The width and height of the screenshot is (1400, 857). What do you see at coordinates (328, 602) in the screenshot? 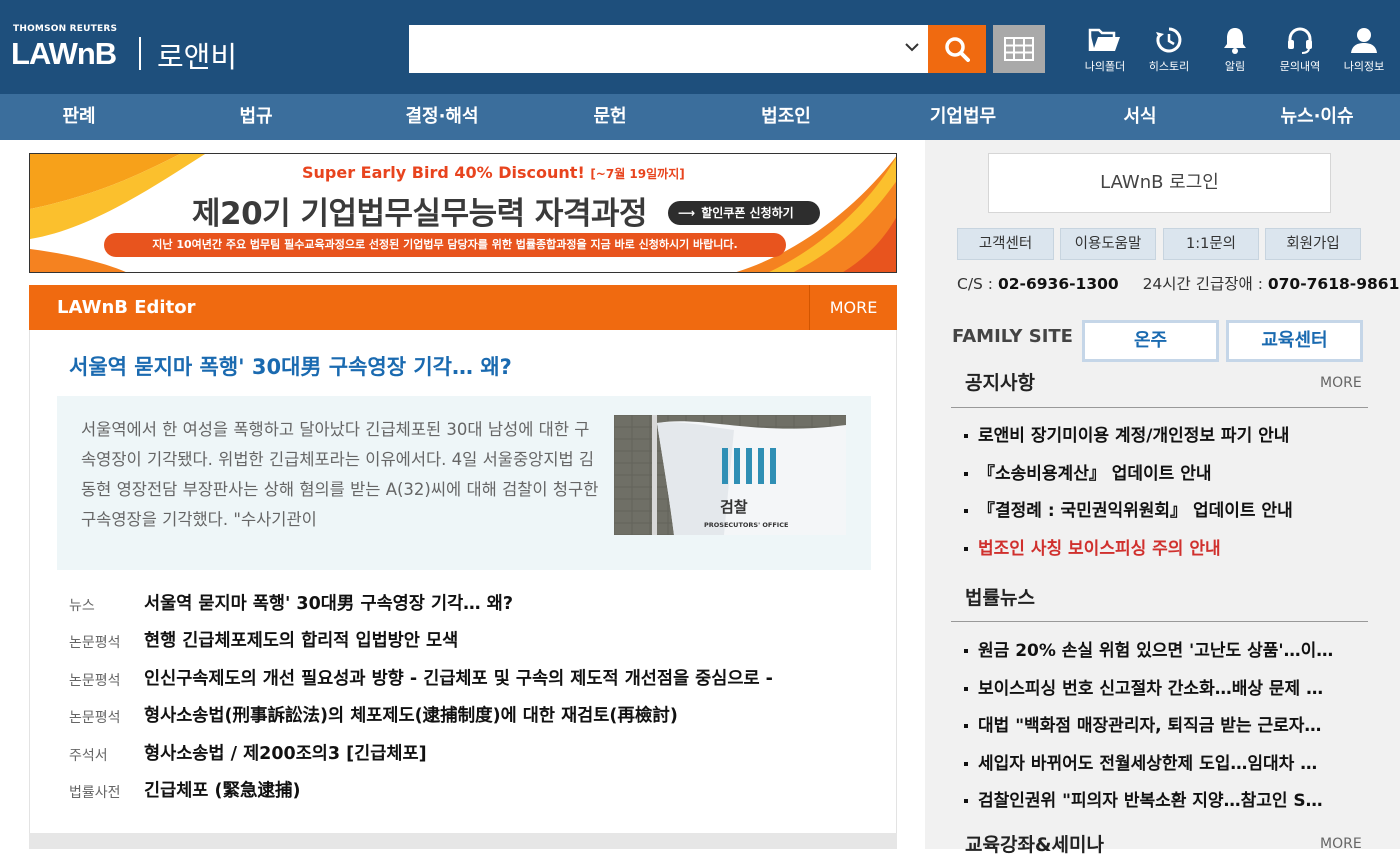
I see `related-title: 서울역 묻지마 폭행' 30대男 구속영장 기각… 왜?` at bounding box center [328, 602].